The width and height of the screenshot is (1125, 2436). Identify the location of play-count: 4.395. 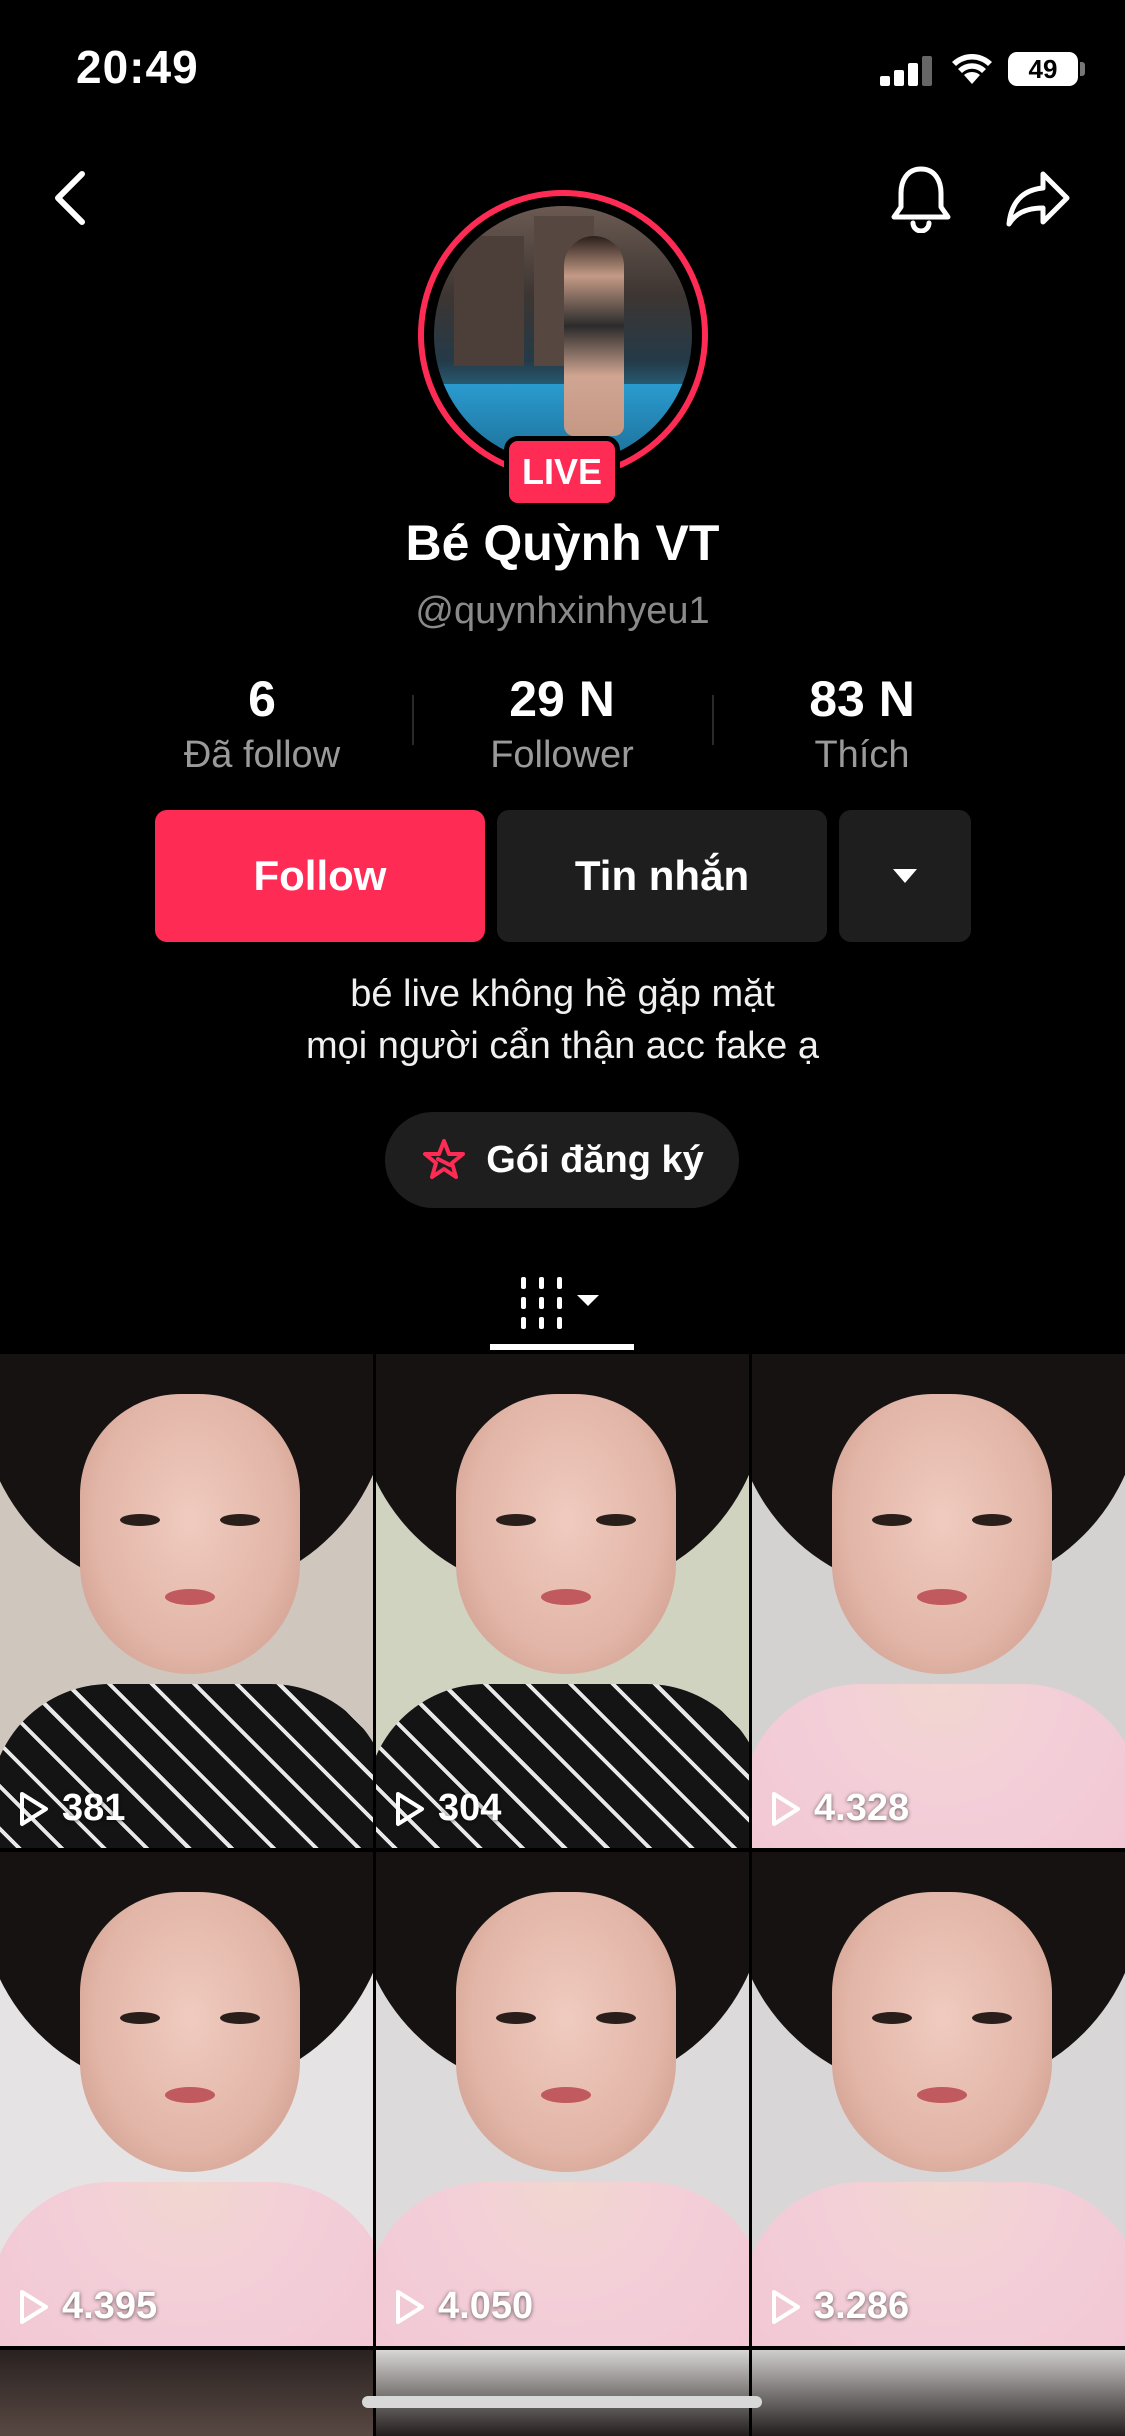
(87, 2306).